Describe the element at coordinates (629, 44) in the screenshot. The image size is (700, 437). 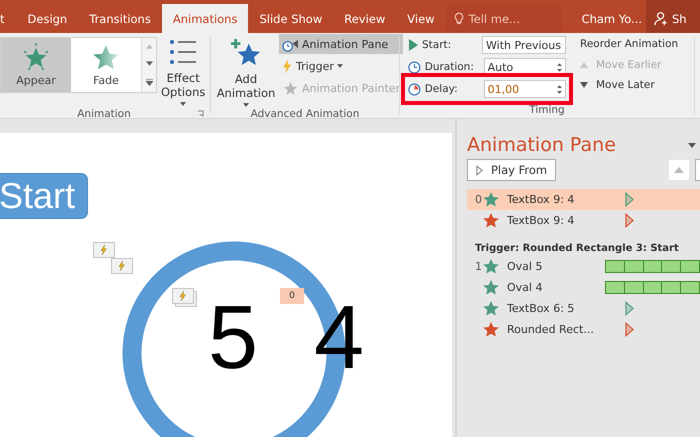
I see `reorder-title: Reorder Animation` at that location.